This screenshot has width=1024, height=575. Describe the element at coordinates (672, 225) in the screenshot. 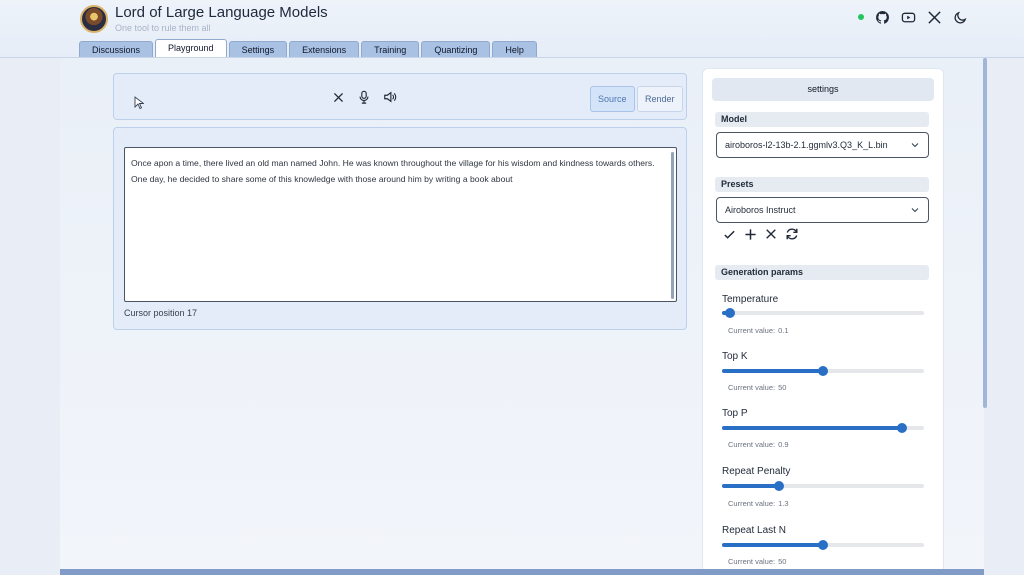

I see `editor-scrollbar` at that location.